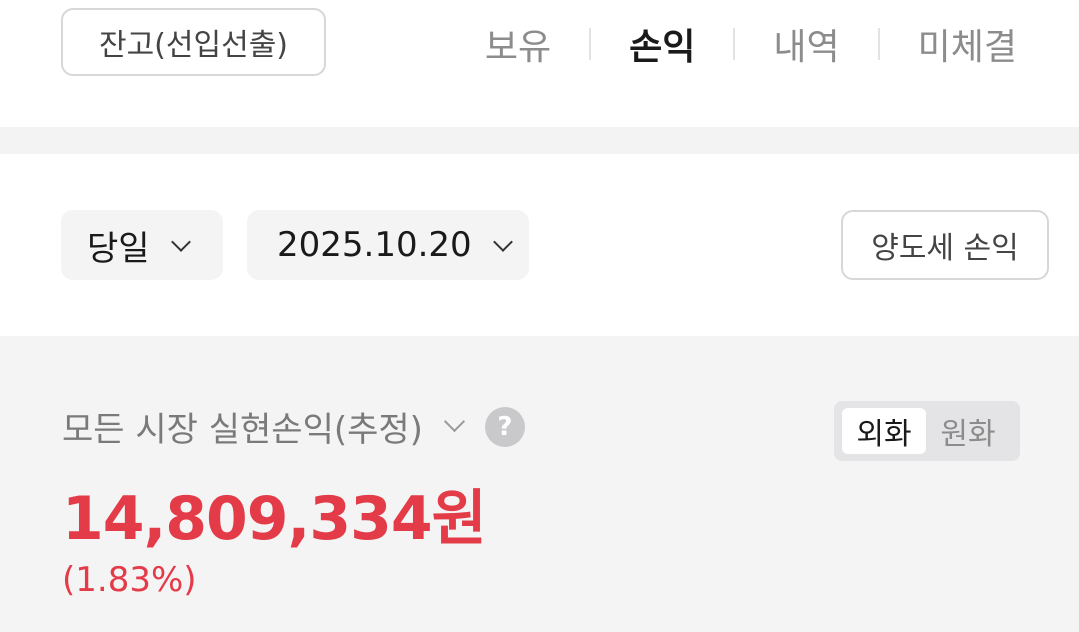 The width and height of the screenshot is (1079, 632). What do you see at coordinates (242, 430) in the screenshot?
I see `summary-title: 모든 시장 실현손익(추정)` at bounding box center [242, 430].